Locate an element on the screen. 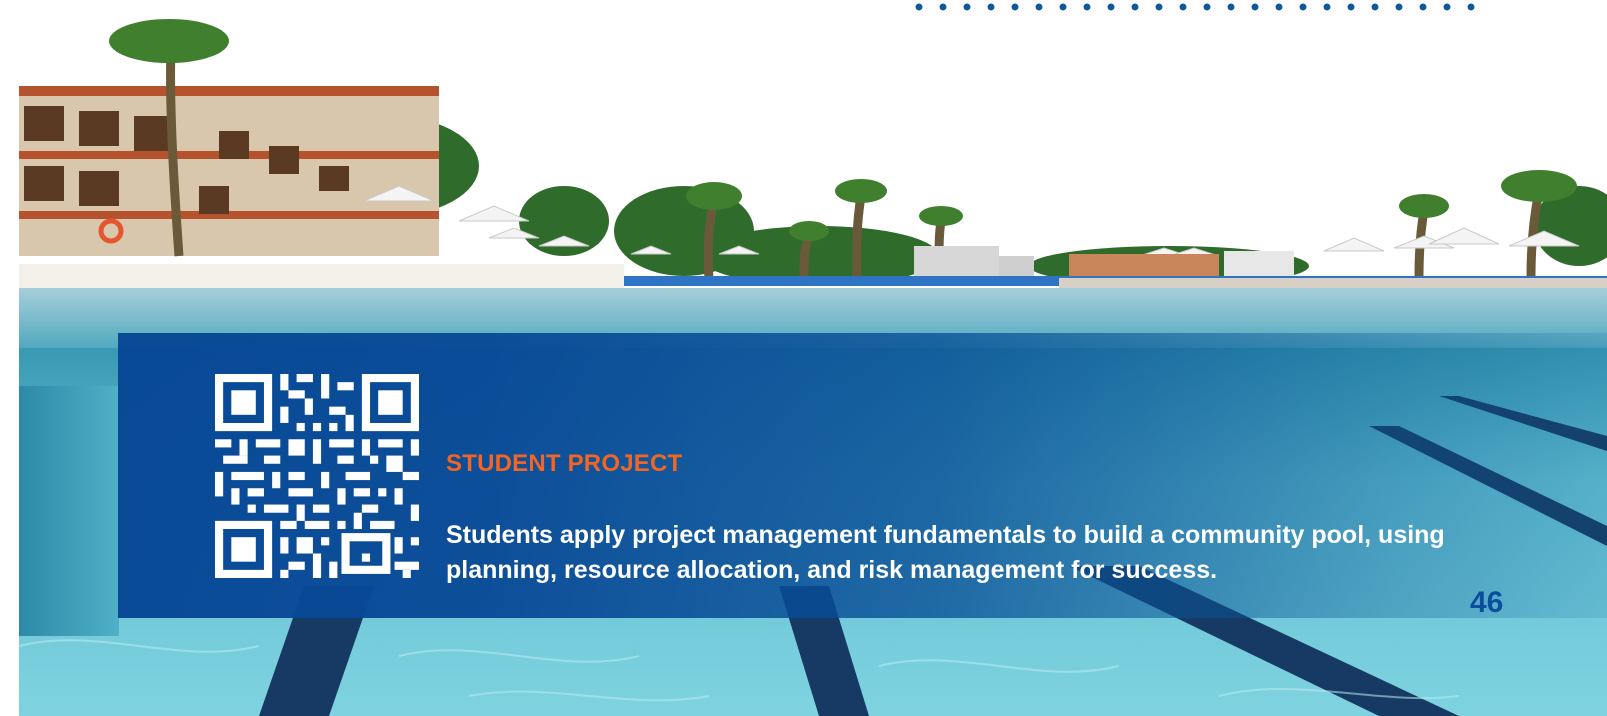  page-number: 46 is located at coordinates (1487, 602).